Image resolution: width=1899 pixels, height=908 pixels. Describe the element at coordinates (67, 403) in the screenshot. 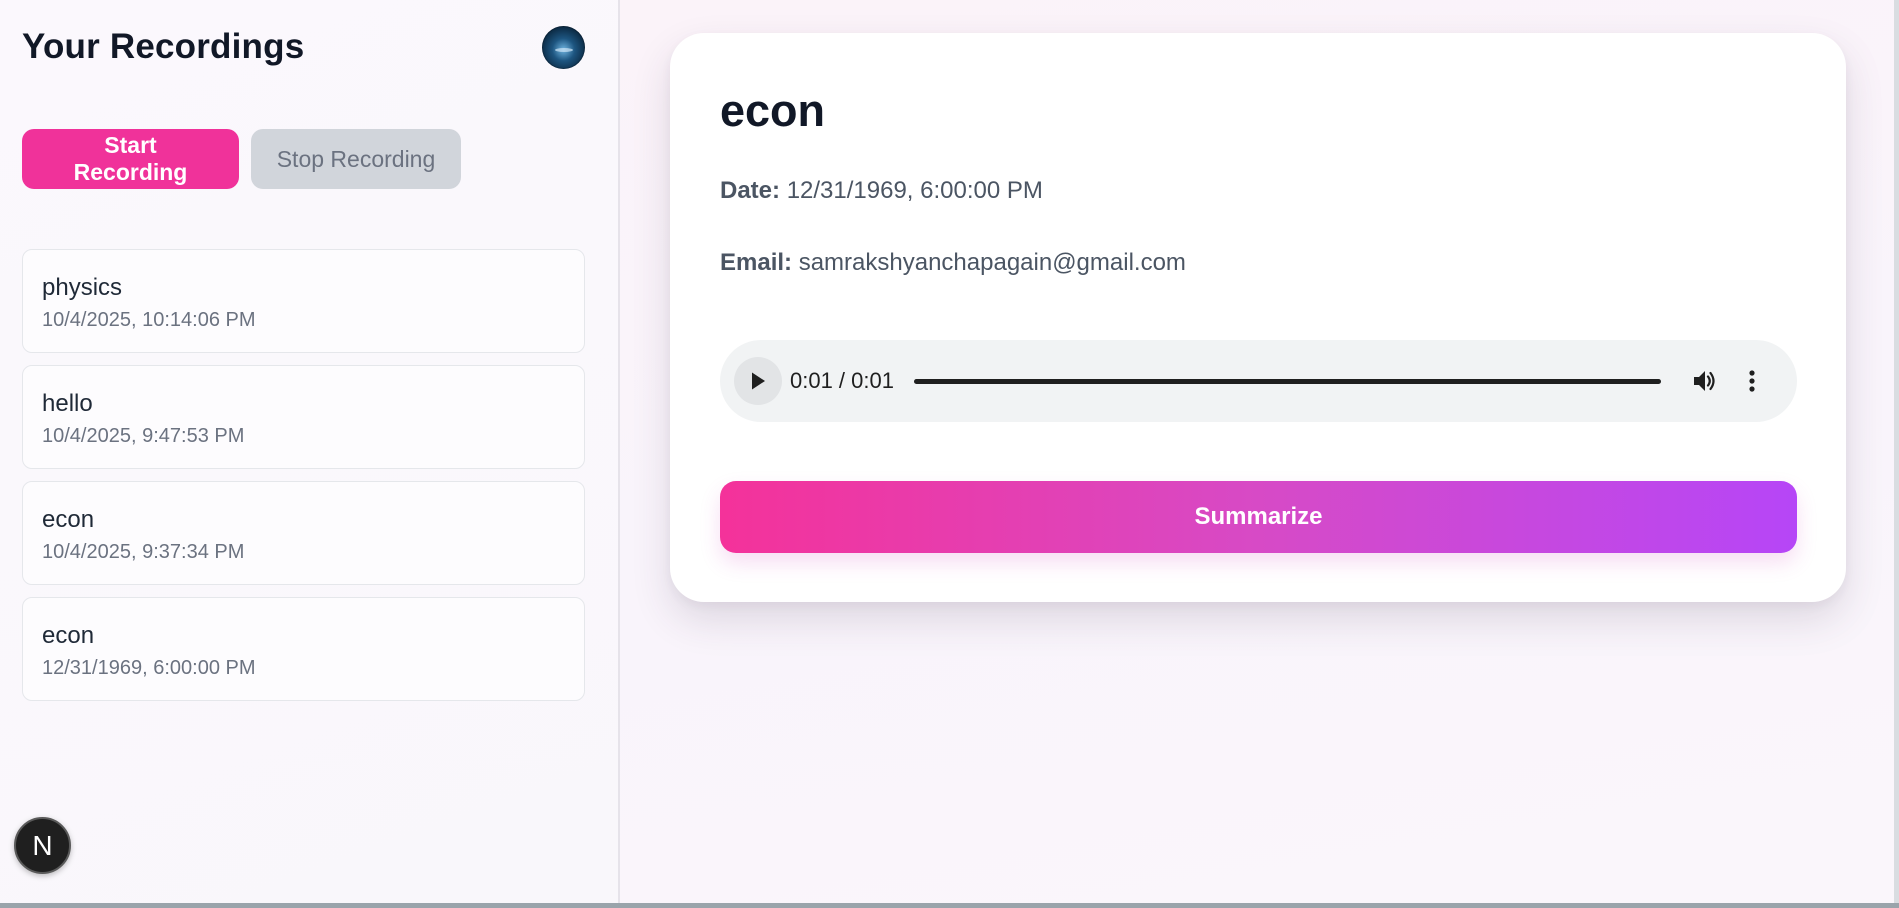

I see `recording-name: hello` at that location.